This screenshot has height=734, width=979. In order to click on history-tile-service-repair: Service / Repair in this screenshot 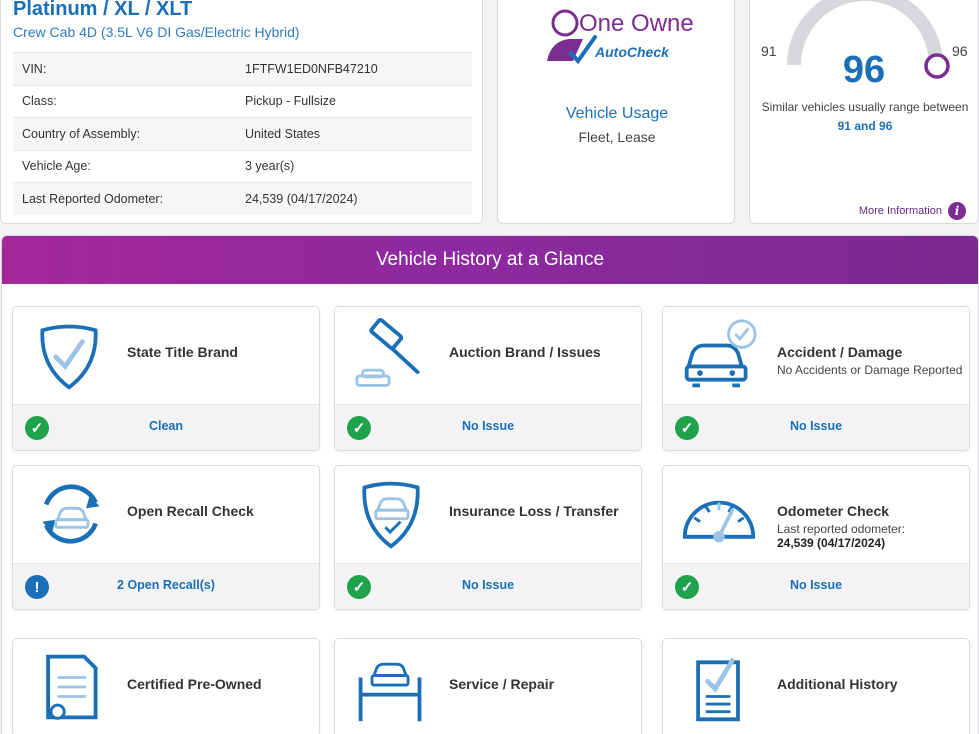, I will do `click(488, 686)`.